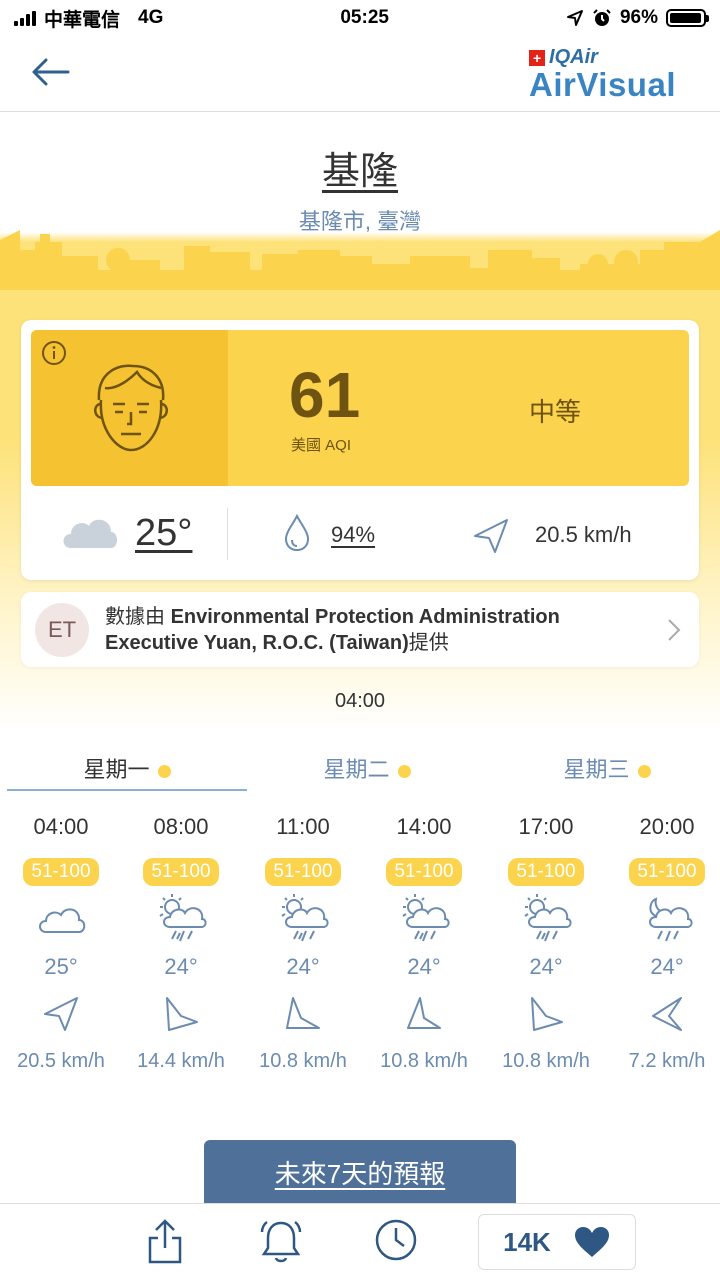 This screenshot has width=720, height=1280. I want to click on forecast-column: 08:00 51-100 24° 14.4 km/h, so click(181, 944).